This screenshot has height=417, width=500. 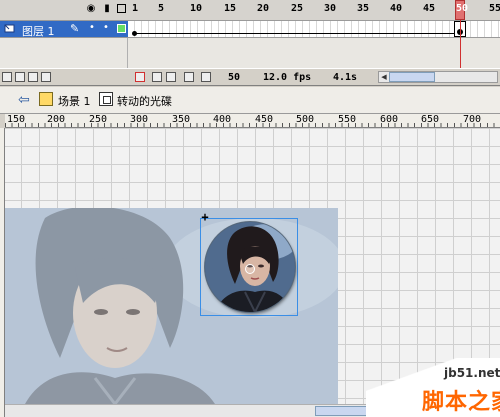 What do you see at coordinates (429, 8) in the screenshot?
I see `frame-number: 45` at bounding box center [429, 8].